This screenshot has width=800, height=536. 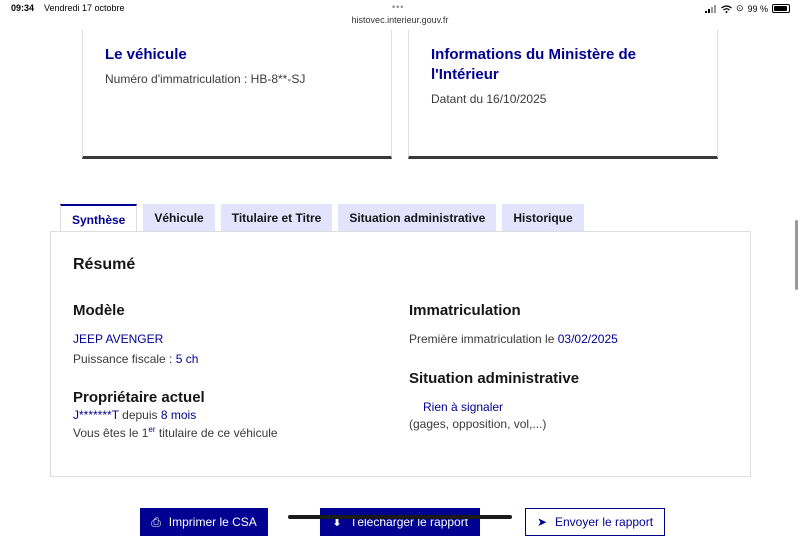 I want to click on immat-date: 03/02/2025, so click(x=587, y=339).